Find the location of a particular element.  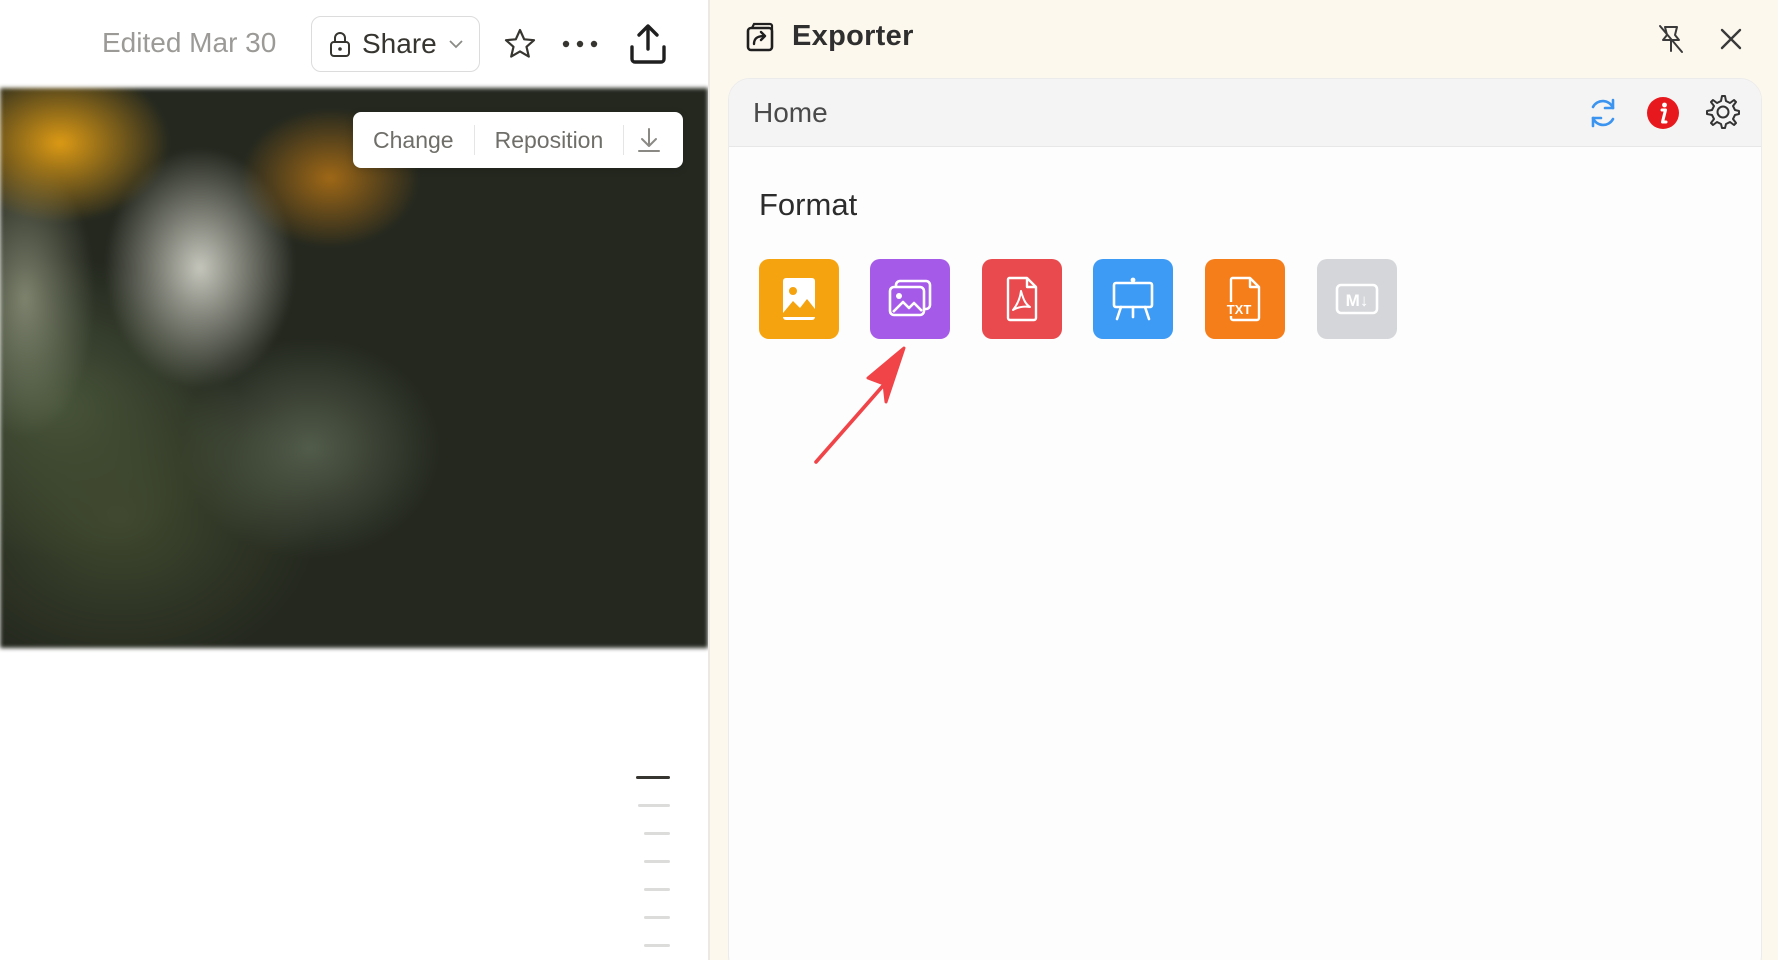

toc-line-active is located at coordinates (653, 777).